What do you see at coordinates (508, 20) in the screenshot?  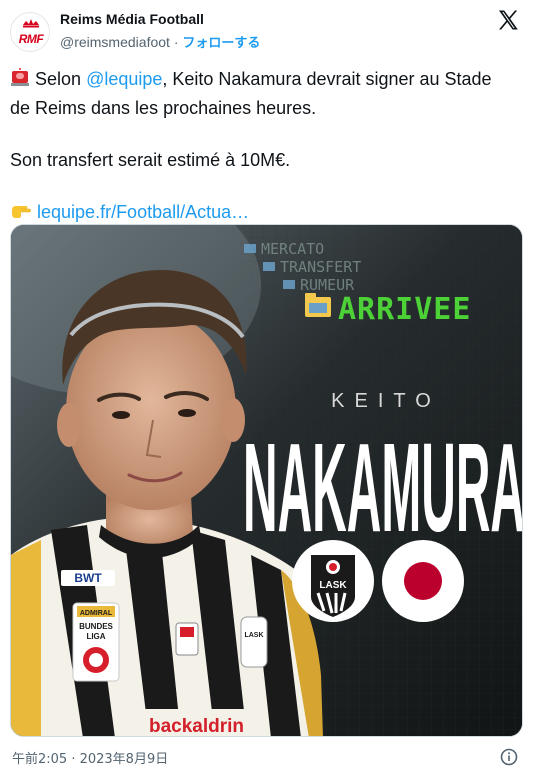 I see `x-logo-icon` at bounding box center [508, 20].